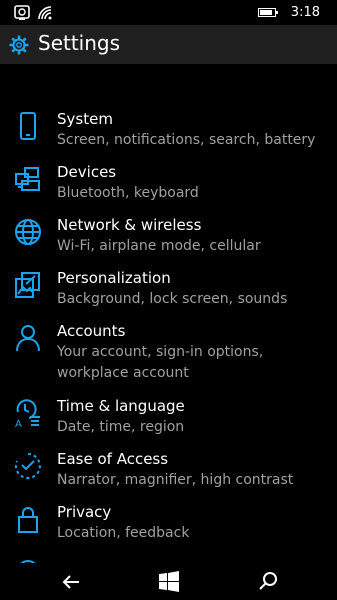  I want to click on search-icon, so click(268, 582).